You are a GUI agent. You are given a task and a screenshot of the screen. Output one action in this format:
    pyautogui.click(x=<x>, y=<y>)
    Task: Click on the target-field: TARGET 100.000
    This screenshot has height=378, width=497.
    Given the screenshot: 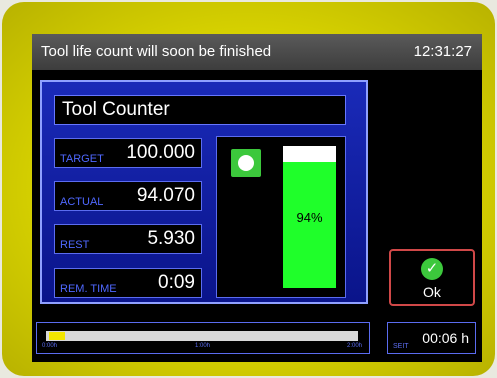 What is the action you would take?
    pyautogui.click(x=128, y=153)
    